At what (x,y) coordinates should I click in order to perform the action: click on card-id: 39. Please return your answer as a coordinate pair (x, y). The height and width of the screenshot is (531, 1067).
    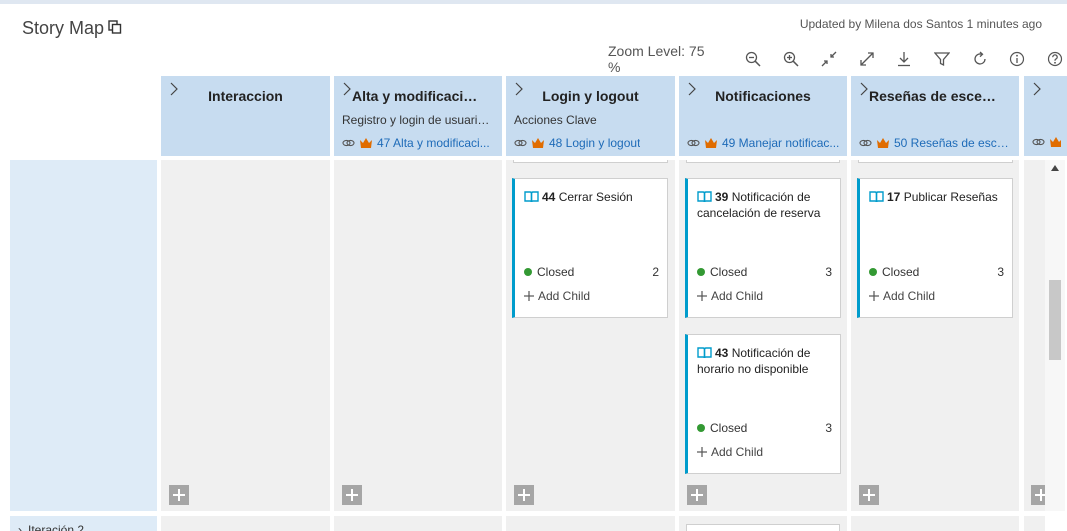
    Looking at the image, I should click on (722, 197).